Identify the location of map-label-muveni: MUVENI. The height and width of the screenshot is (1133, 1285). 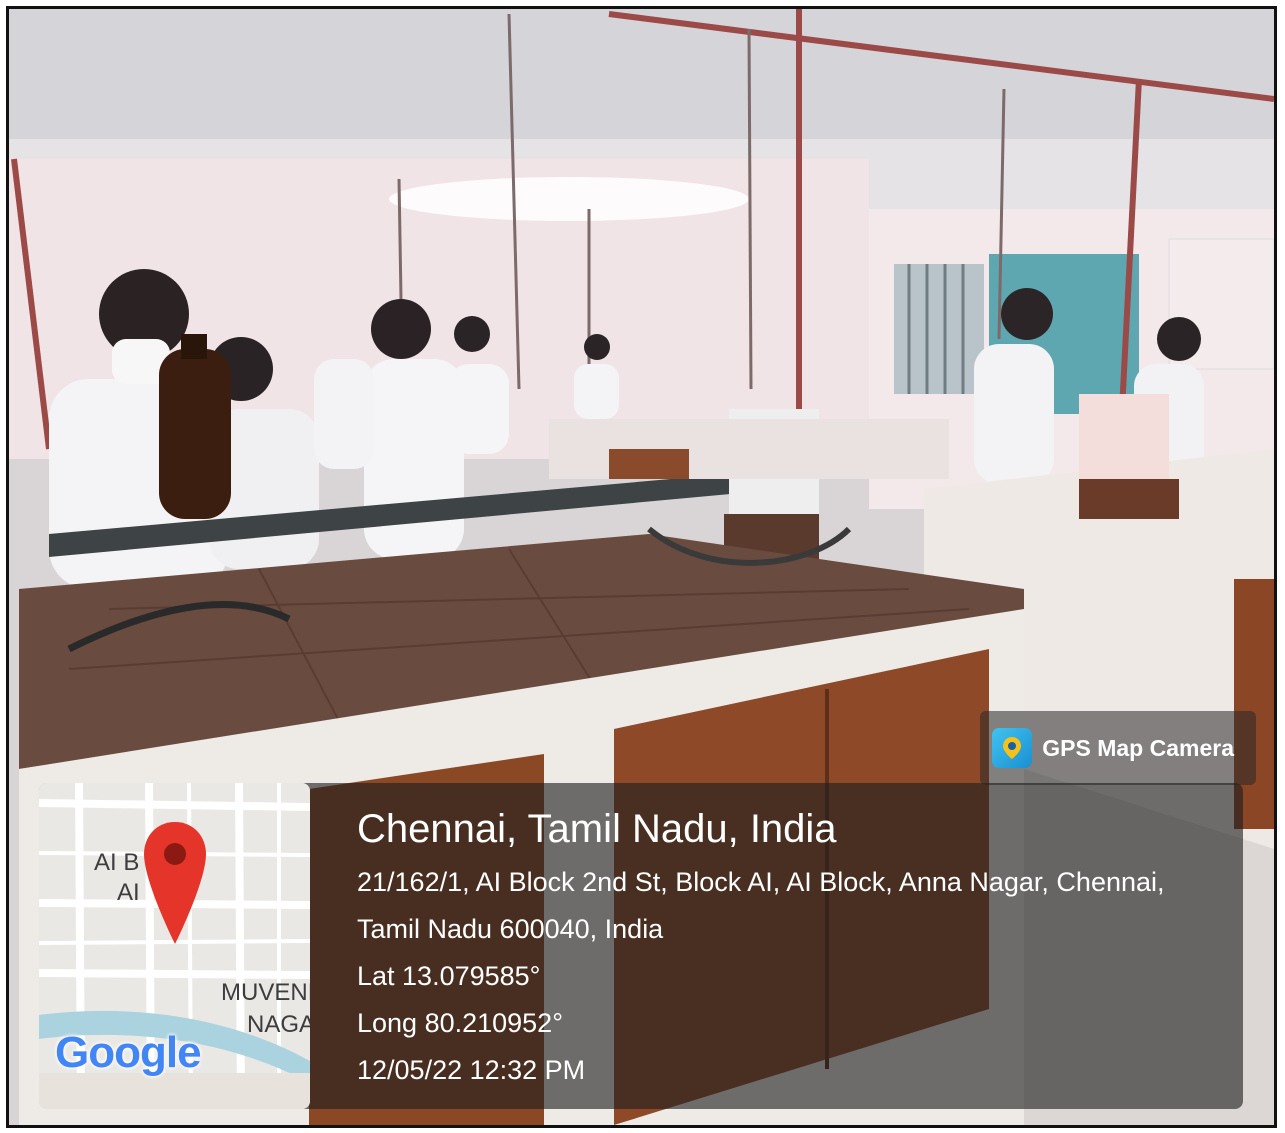
(265, 992).